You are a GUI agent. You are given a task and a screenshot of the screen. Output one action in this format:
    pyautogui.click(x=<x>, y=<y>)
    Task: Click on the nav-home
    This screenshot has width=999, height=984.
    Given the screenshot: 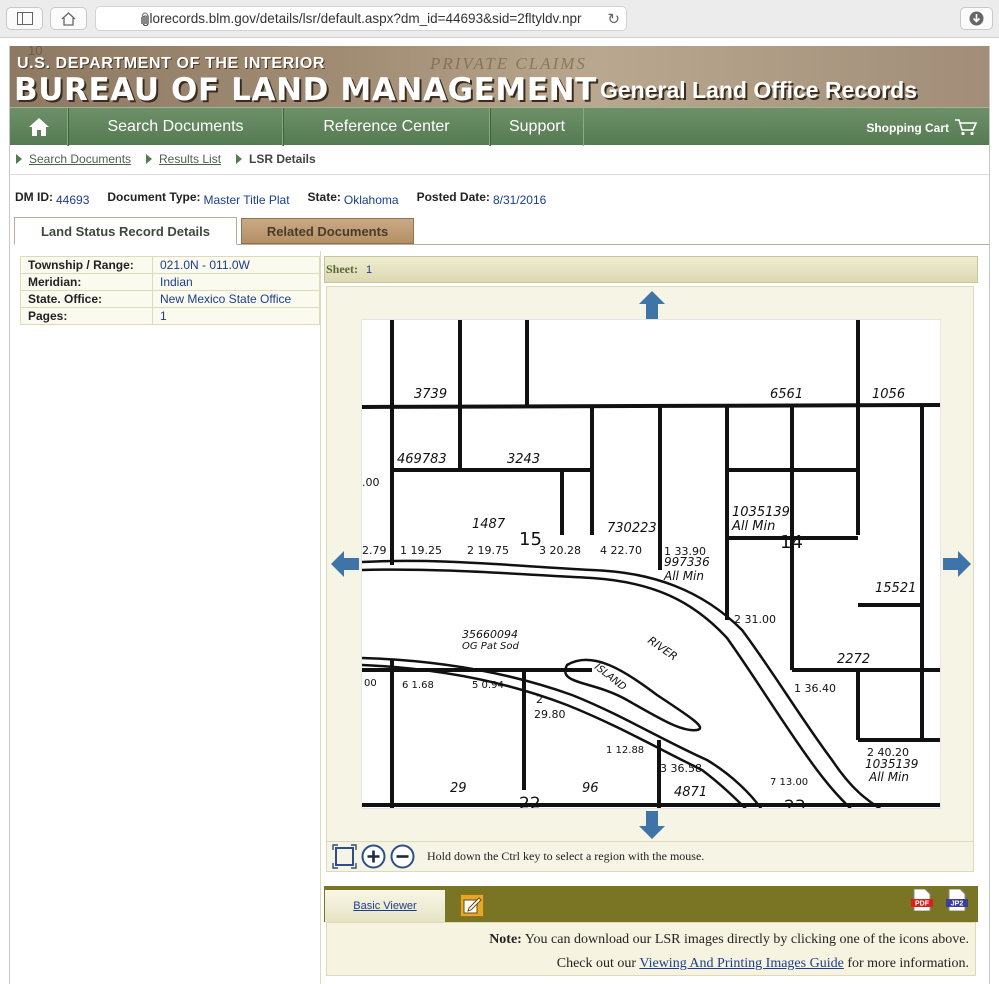 What is the action you would take?
    pyautogui.click(x=39, y=127)
    